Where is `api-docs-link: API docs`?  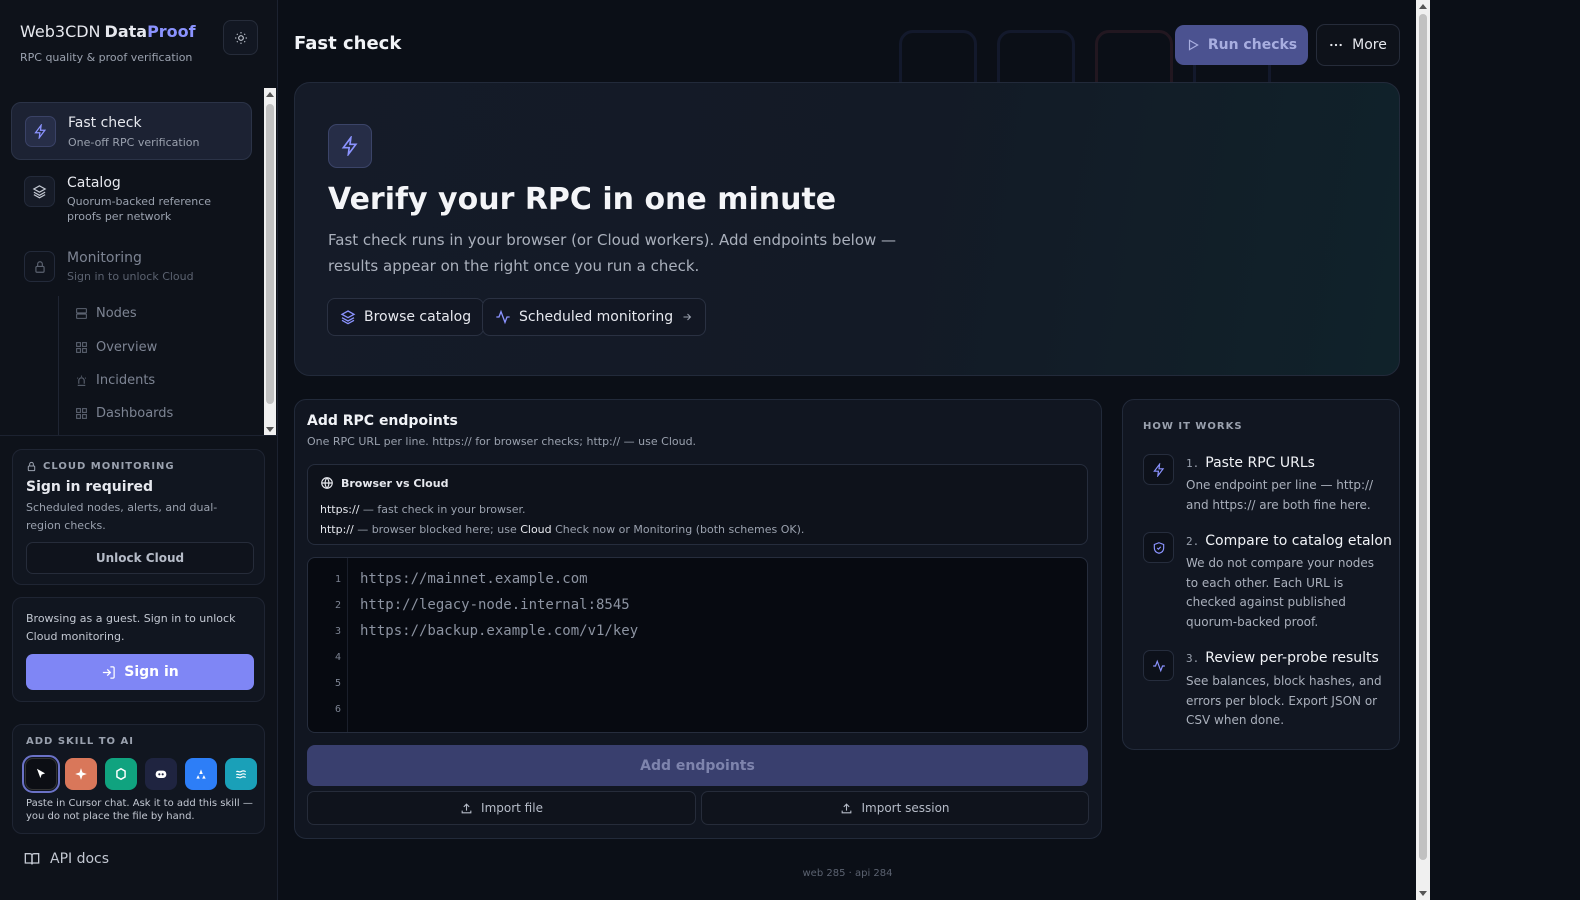 api-docs-link: API docs is located at coordinates (66, 859).